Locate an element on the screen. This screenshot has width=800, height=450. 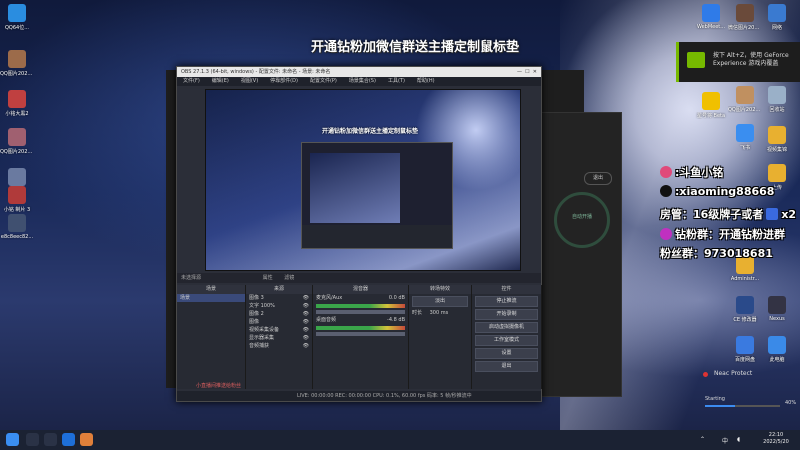
mixer-channel-header: 麦克风/Aux 0.0 dB is located at coordinates (360, 298).